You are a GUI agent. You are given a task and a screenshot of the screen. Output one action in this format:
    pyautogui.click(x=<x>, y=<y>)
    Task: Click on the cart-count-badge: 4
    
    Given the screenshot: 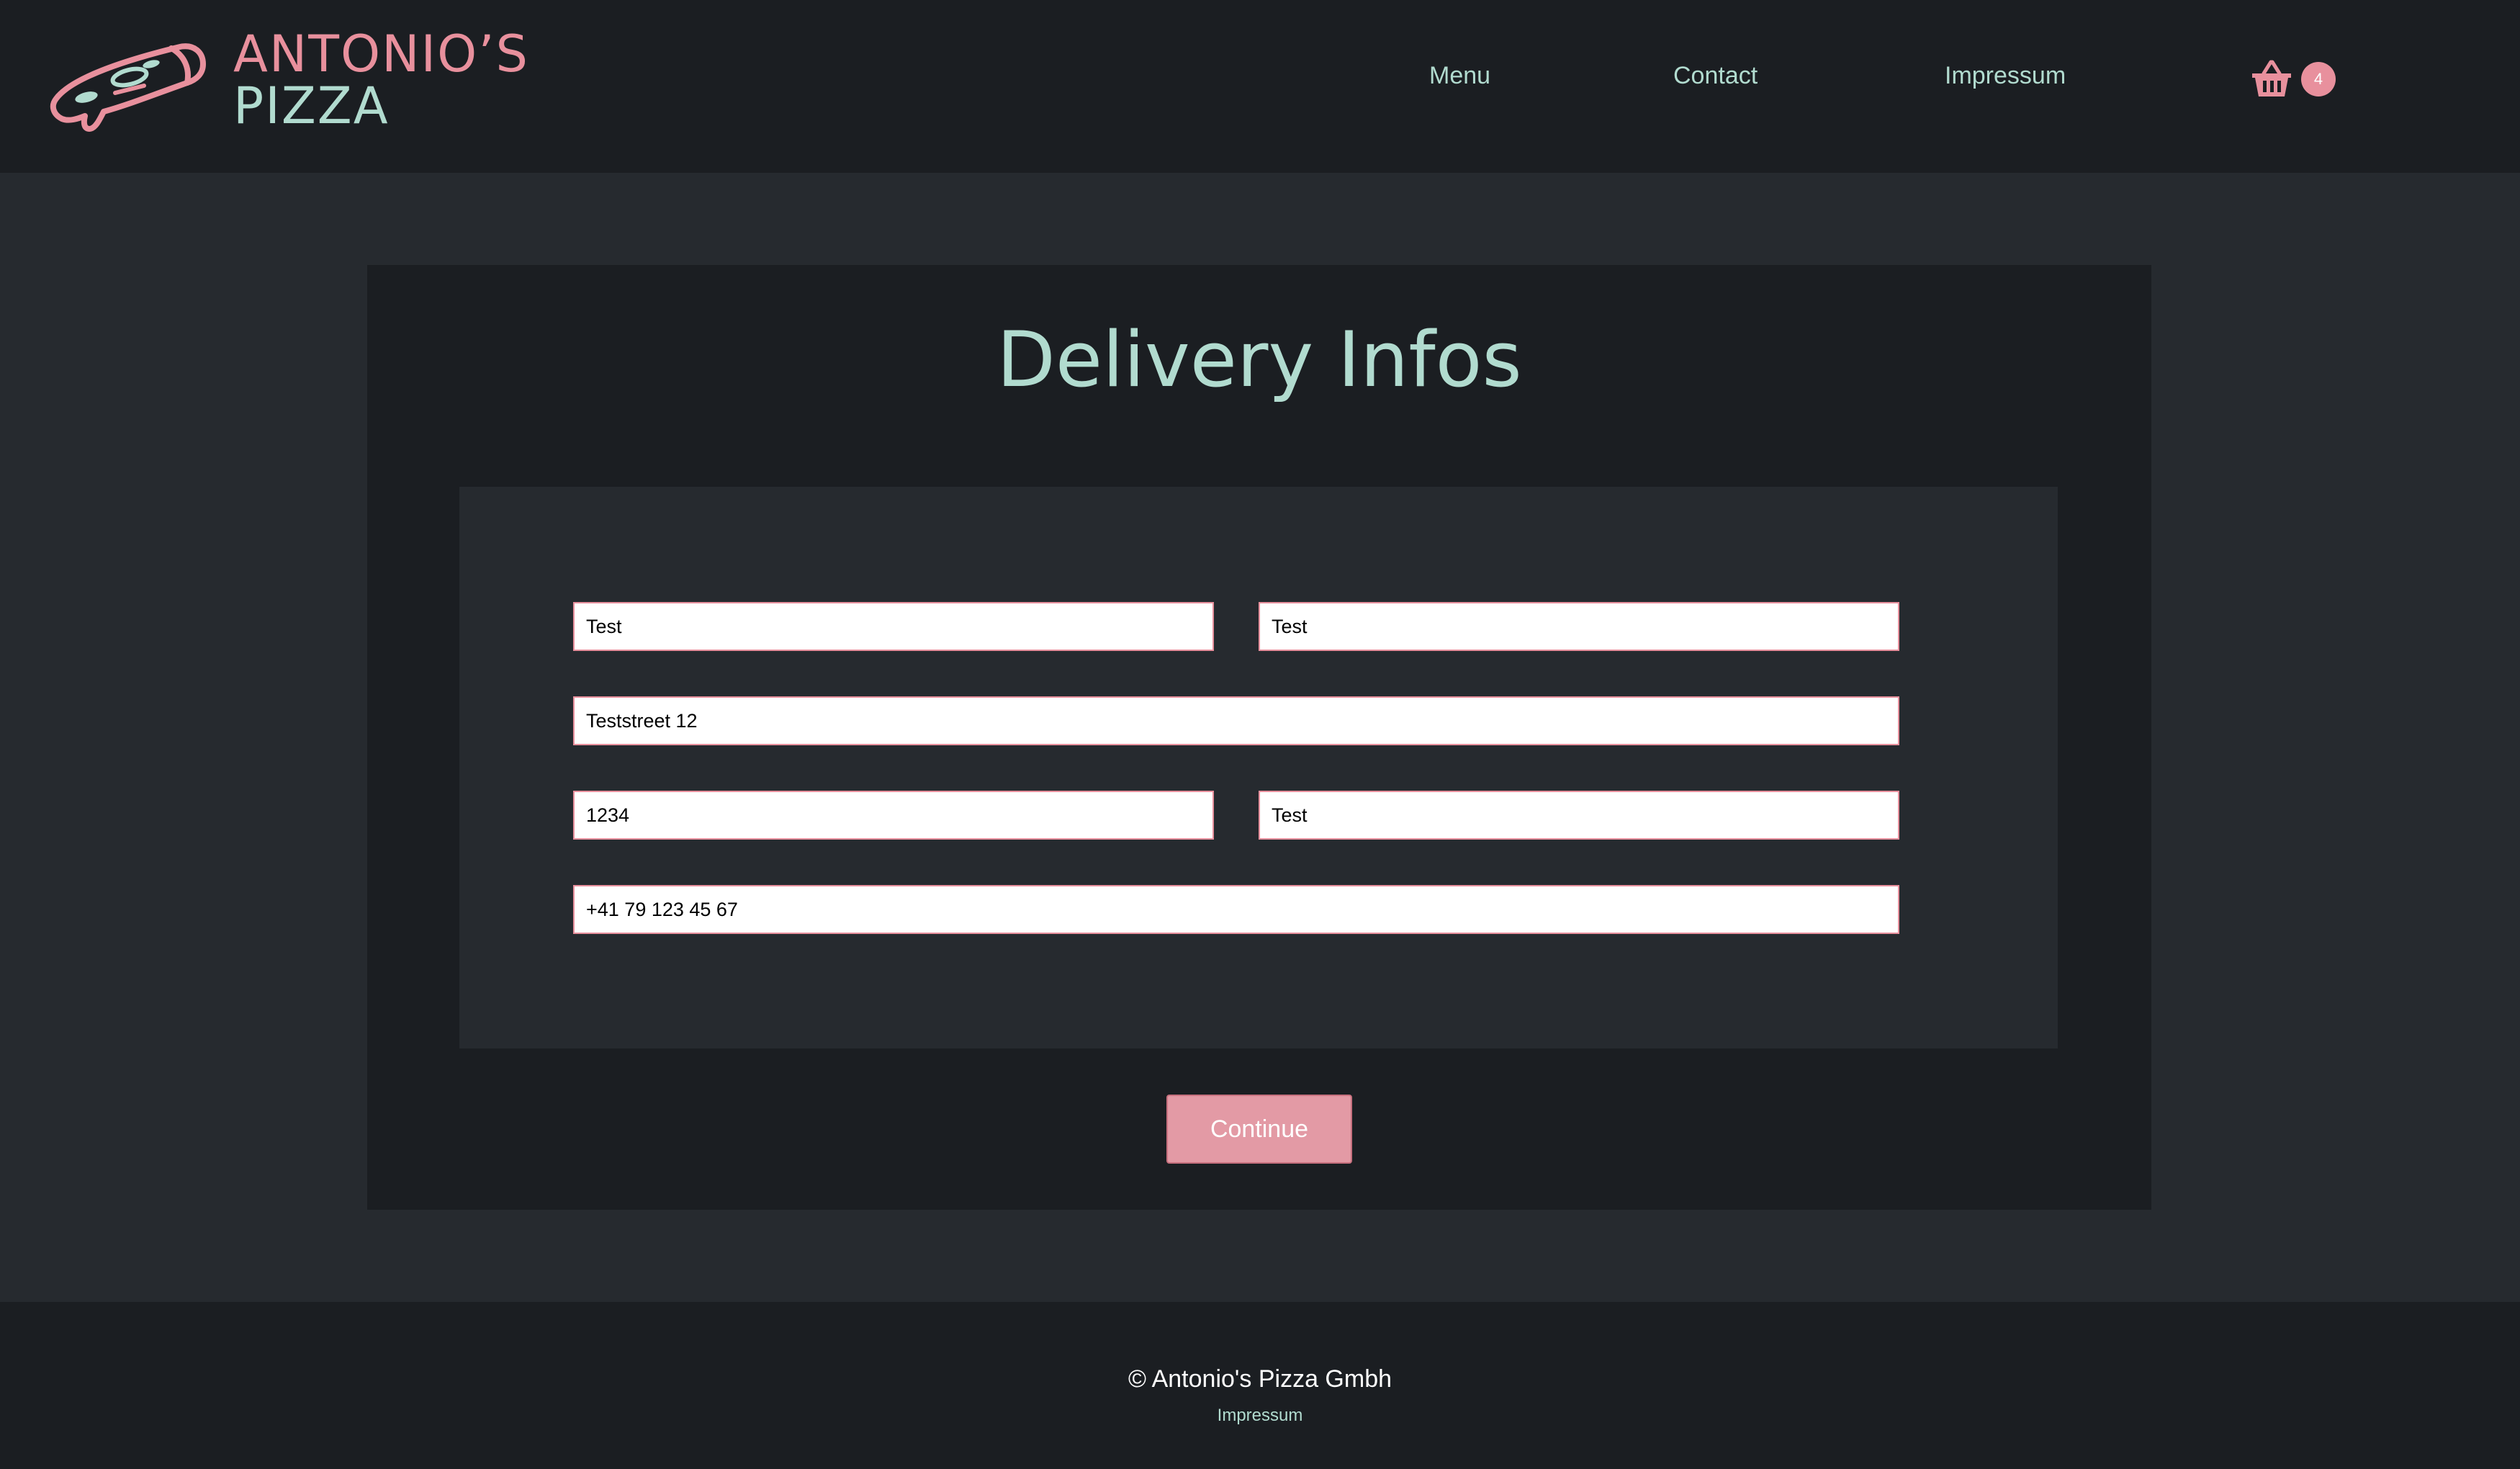 What is the action you would take?
    pyautogui.click(x=2318, y=79)
    